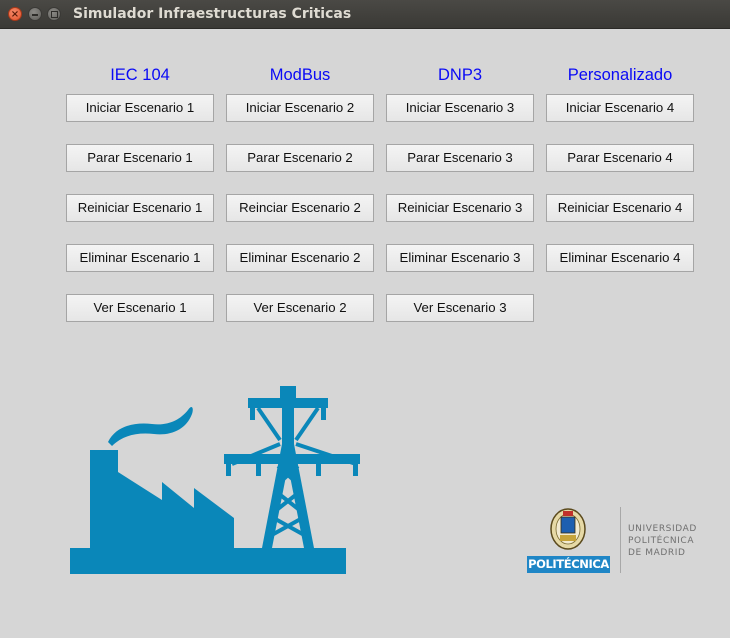 This screenshot has width=730, height=638. Describe the element at coordinates (300, 208) in the screenshot. I see `restart-scenario-2-button: Reinciar Escenario 2` at that location.